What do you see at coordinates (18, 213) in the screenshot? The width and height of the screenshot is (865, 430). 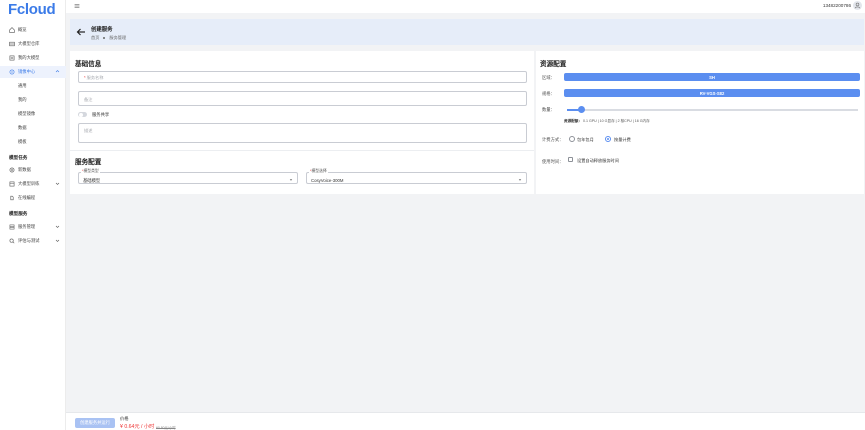 I see `sidebar-group-service: 模型服务` at bounding box center [18, 213].